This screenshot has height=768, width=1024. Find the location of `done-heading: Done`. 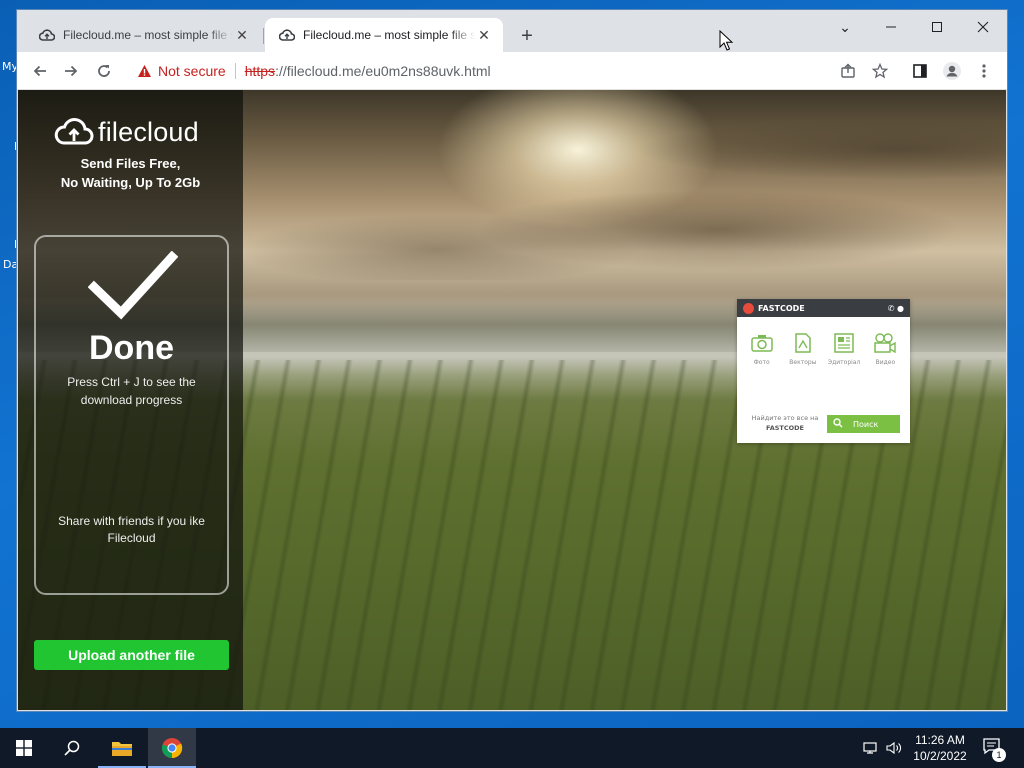

done-heading: Done is located at coordinates (131, 348).